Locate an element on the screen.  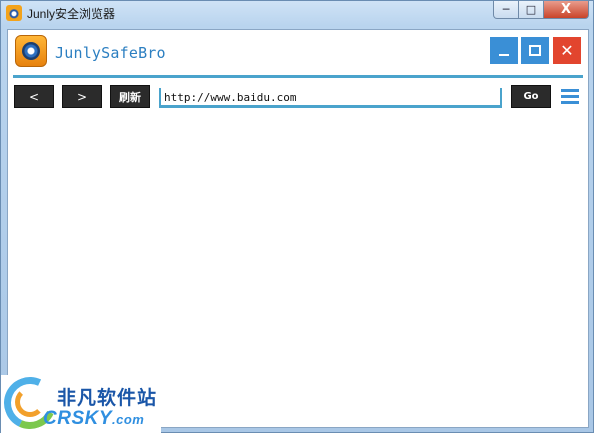
watermark-en-text: CRSKY.com is located at coordinates (94, 418).